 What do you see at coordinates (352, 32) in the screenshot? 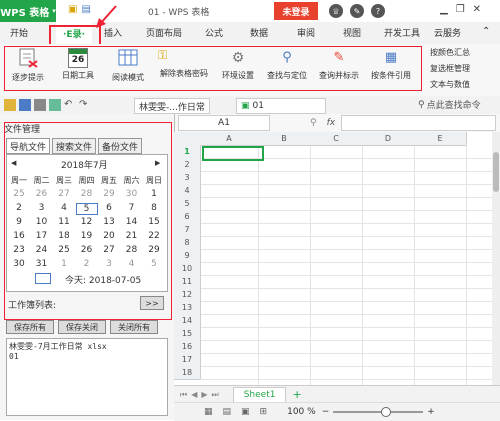
I see `menu-view: 视图` at bounding box center [352, 32].